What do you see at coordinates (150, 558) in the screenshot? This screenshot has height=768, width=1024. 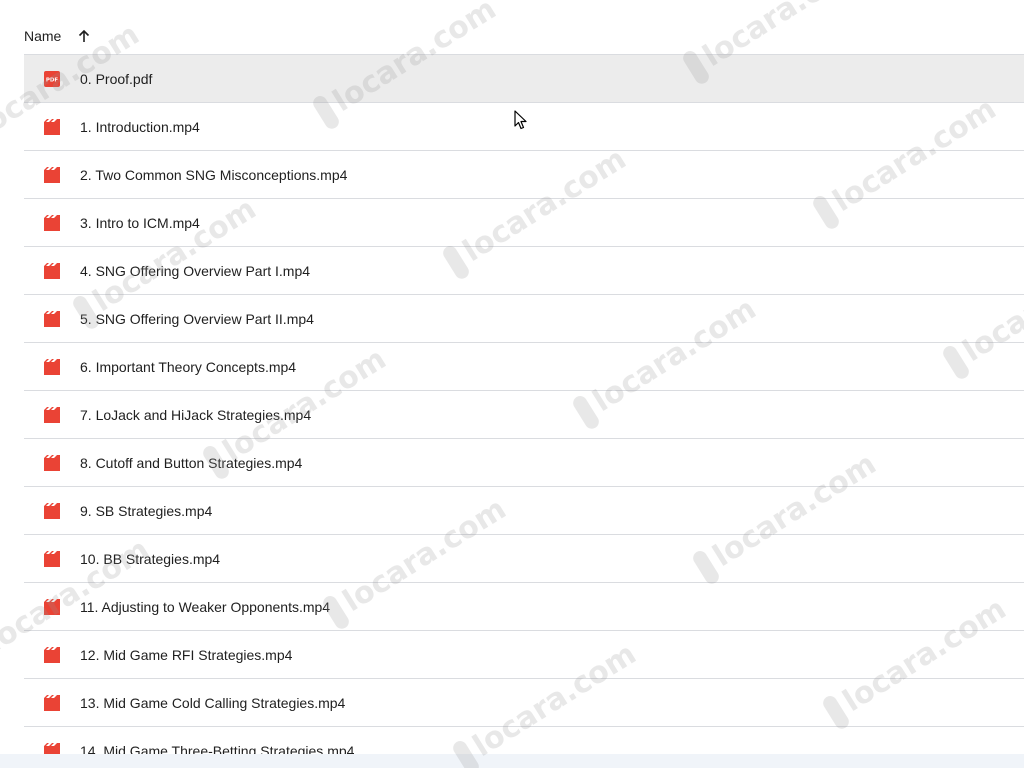 I see `file-name: 10. BB Strategies.mp4` at bounding box center [150, 558].